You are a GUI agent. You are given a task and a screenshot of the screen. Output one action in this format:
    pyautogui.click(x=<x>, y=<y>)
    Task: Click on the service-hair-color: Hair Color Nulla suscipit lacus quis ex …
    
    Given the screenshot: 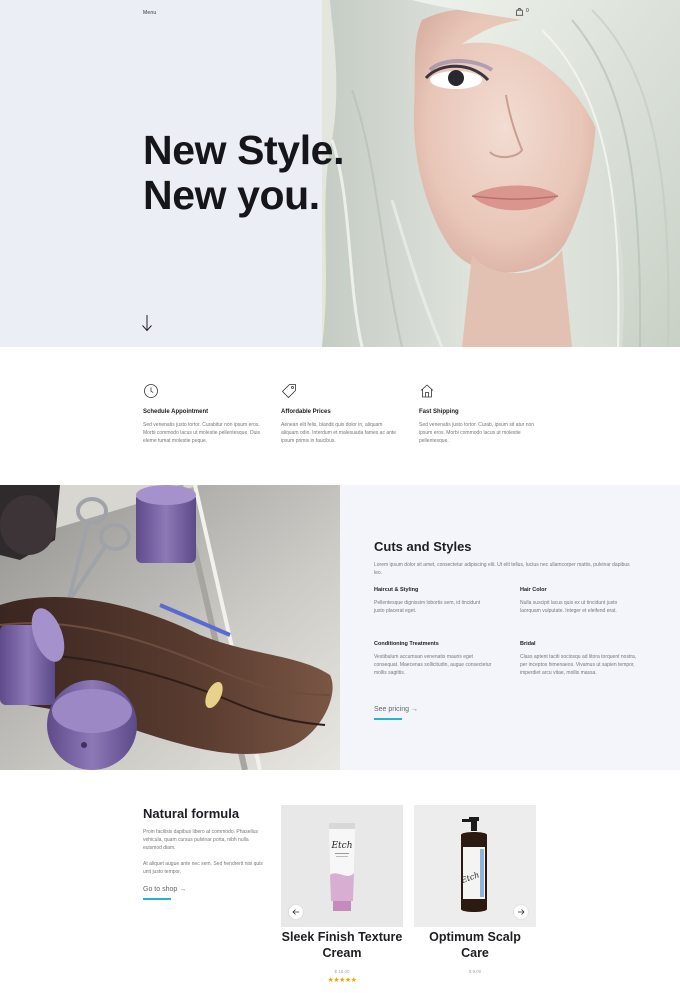 What is the action you would take?
    pyautogui.click(x=579, y=601)
    